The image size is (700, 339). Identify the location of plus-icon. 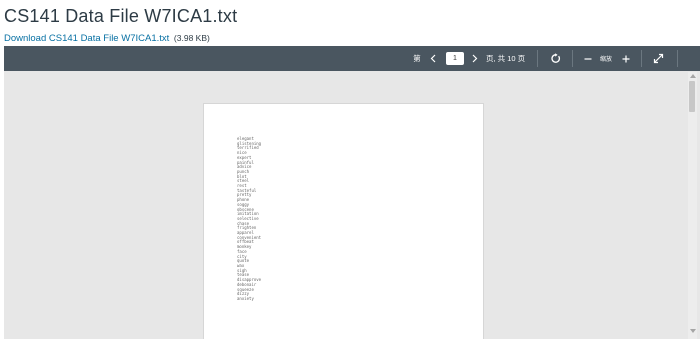
(626, 58).